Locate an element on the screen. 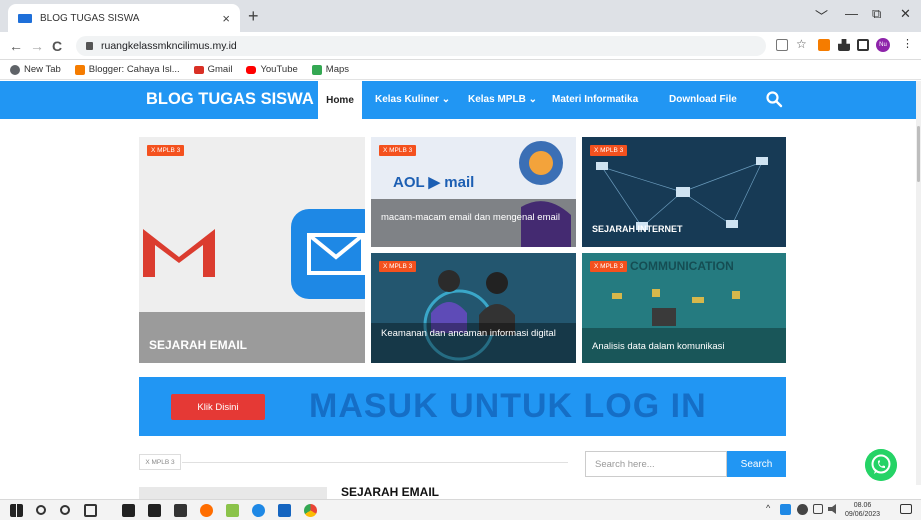 Image resolution: width=921 pixels, height=520 pixels. clock-date: 09/06/2023 is located at coordinates (863, 514).